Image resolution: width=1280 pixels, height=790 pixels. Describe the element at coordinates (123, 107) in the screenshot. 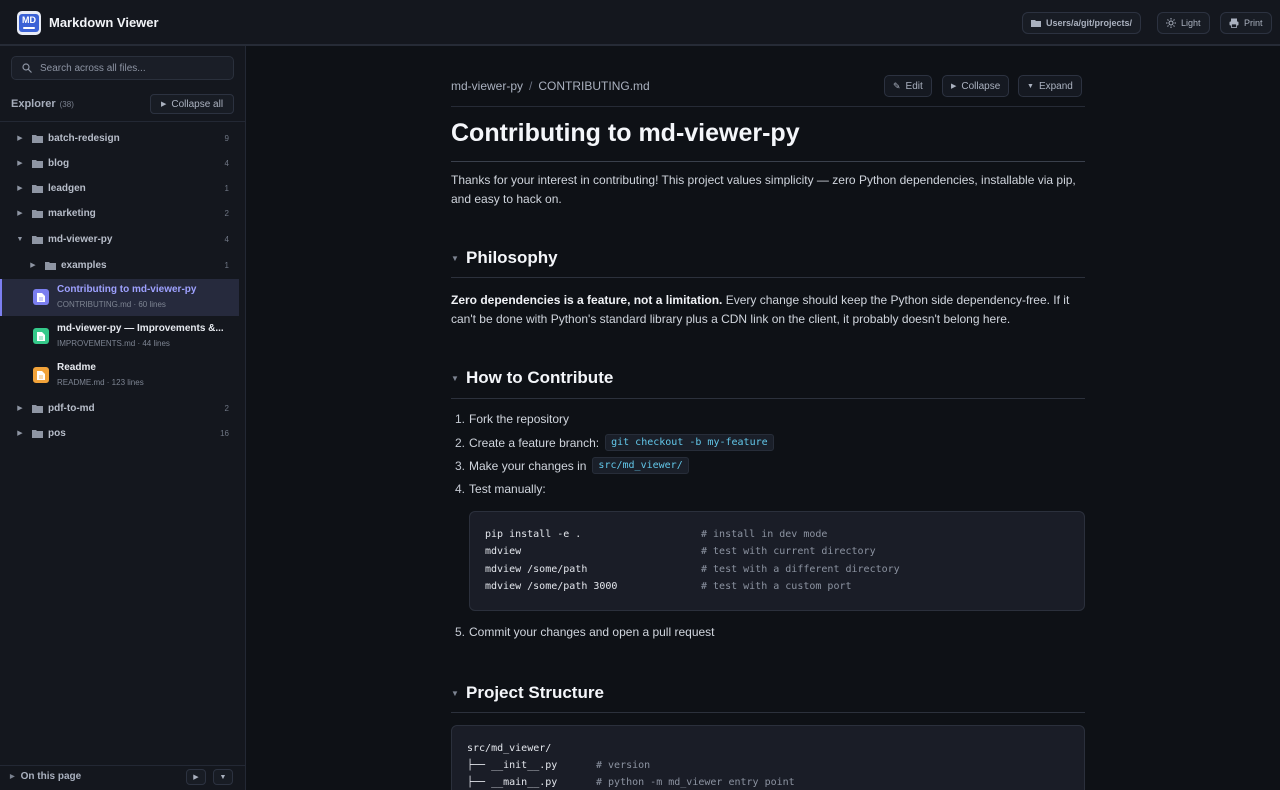

I see `explorer-header: Explorer (38) ▶ Collapse all` at that location.